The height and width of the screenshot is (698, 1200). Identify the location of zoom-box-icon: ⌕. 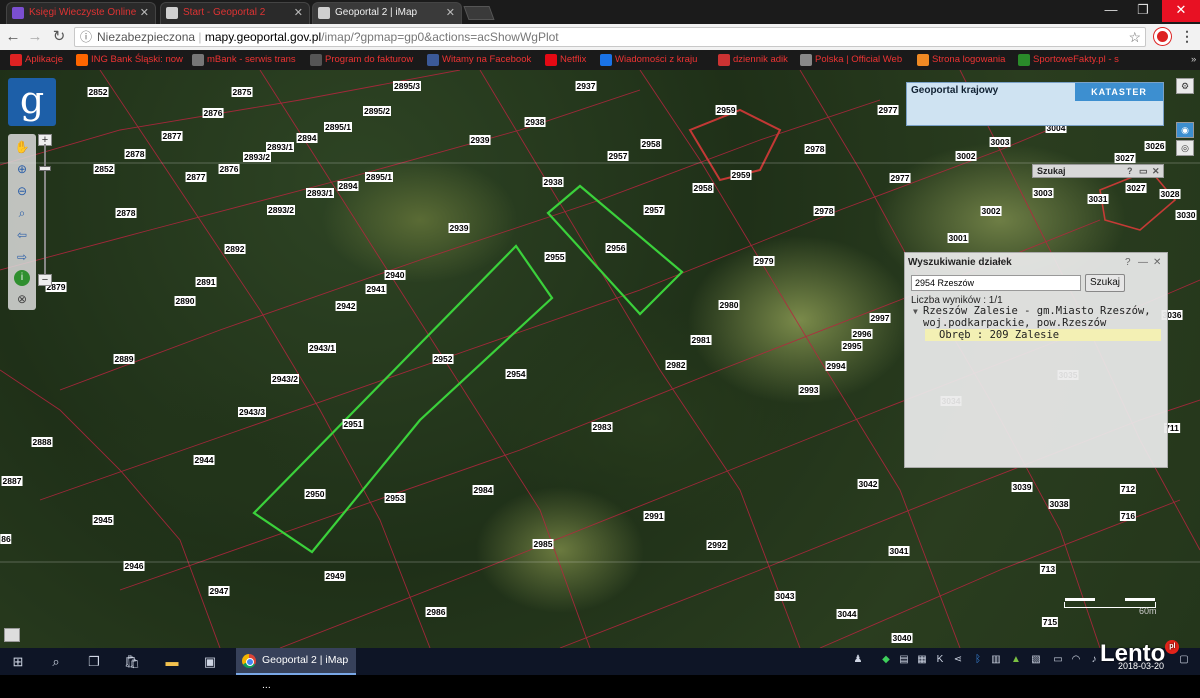
(22, 213).